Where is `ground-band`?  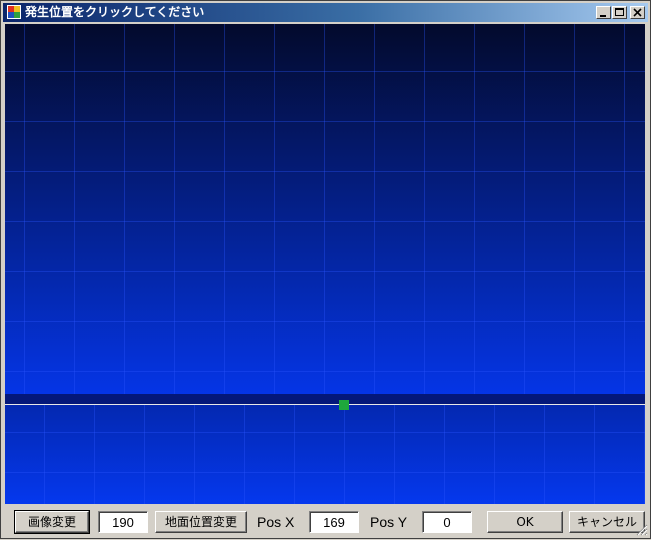
ground-band is located at coordinates (325, 399).